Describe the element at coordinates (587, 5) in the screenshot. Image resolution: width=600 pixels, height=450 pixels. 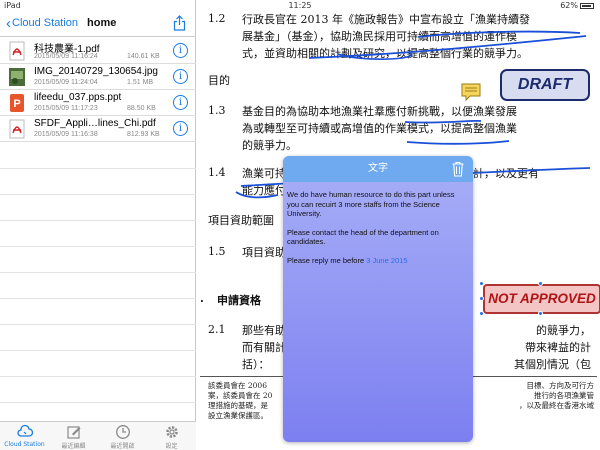
I see `battery-icon` at that location.